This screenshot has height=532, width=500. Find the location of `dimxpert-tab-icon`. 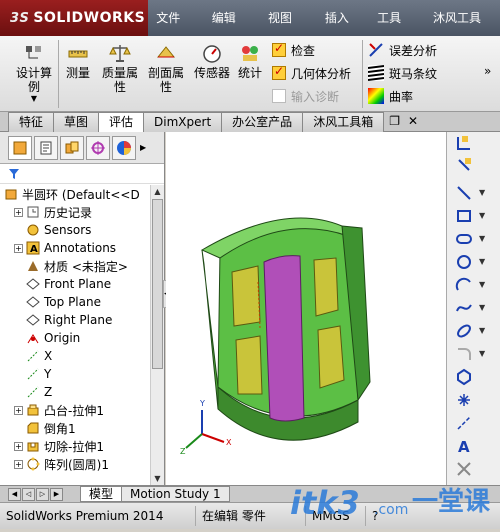

dimxpert-tab-icon is located at coordinates (98, 147).